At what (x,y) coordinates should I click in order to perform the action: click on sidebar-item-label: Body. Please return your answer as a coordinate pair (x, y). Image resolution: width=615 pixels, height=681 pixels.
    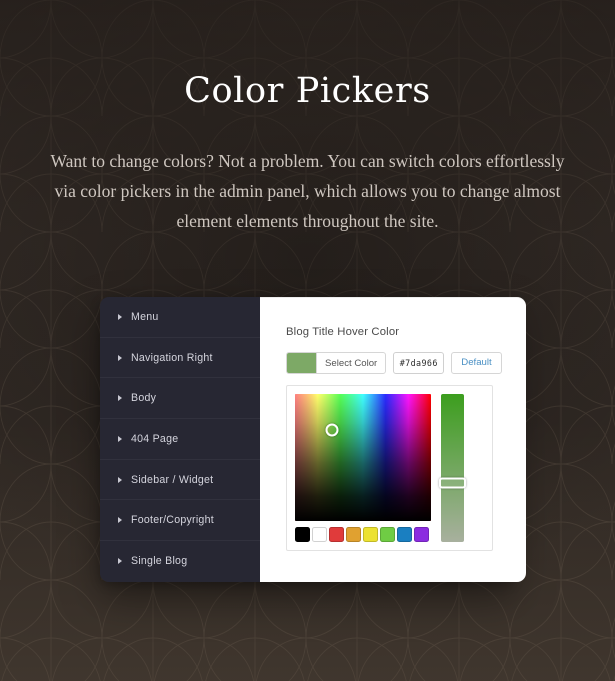
    Looking at the image, I should click on (144, 398).